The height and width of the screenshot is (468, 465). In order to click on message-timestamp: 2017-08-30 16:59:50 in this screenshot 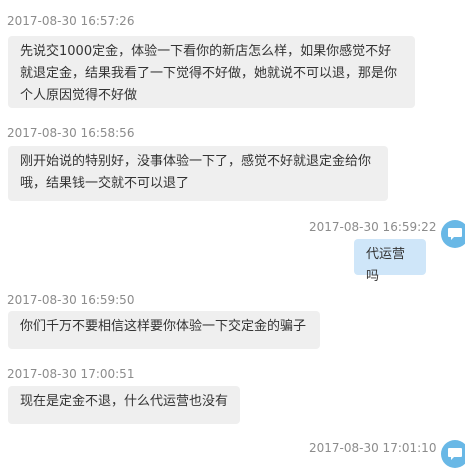, I will do `click(71, 300)`.